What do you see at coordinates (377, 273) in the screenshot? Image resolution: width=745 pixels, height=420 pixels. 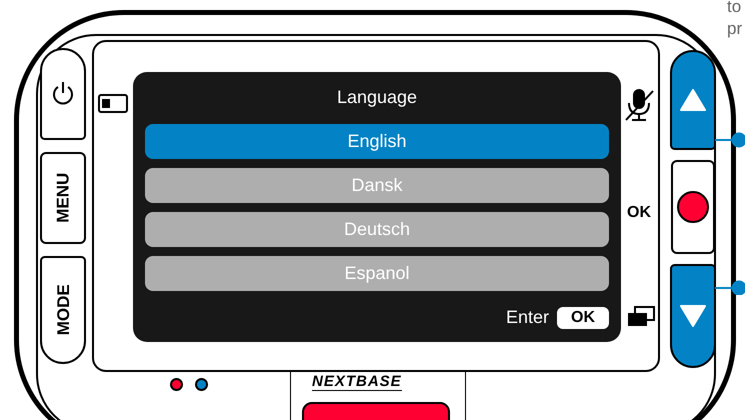 I see `language-option: Espanol` at bounding box center [377, 273].